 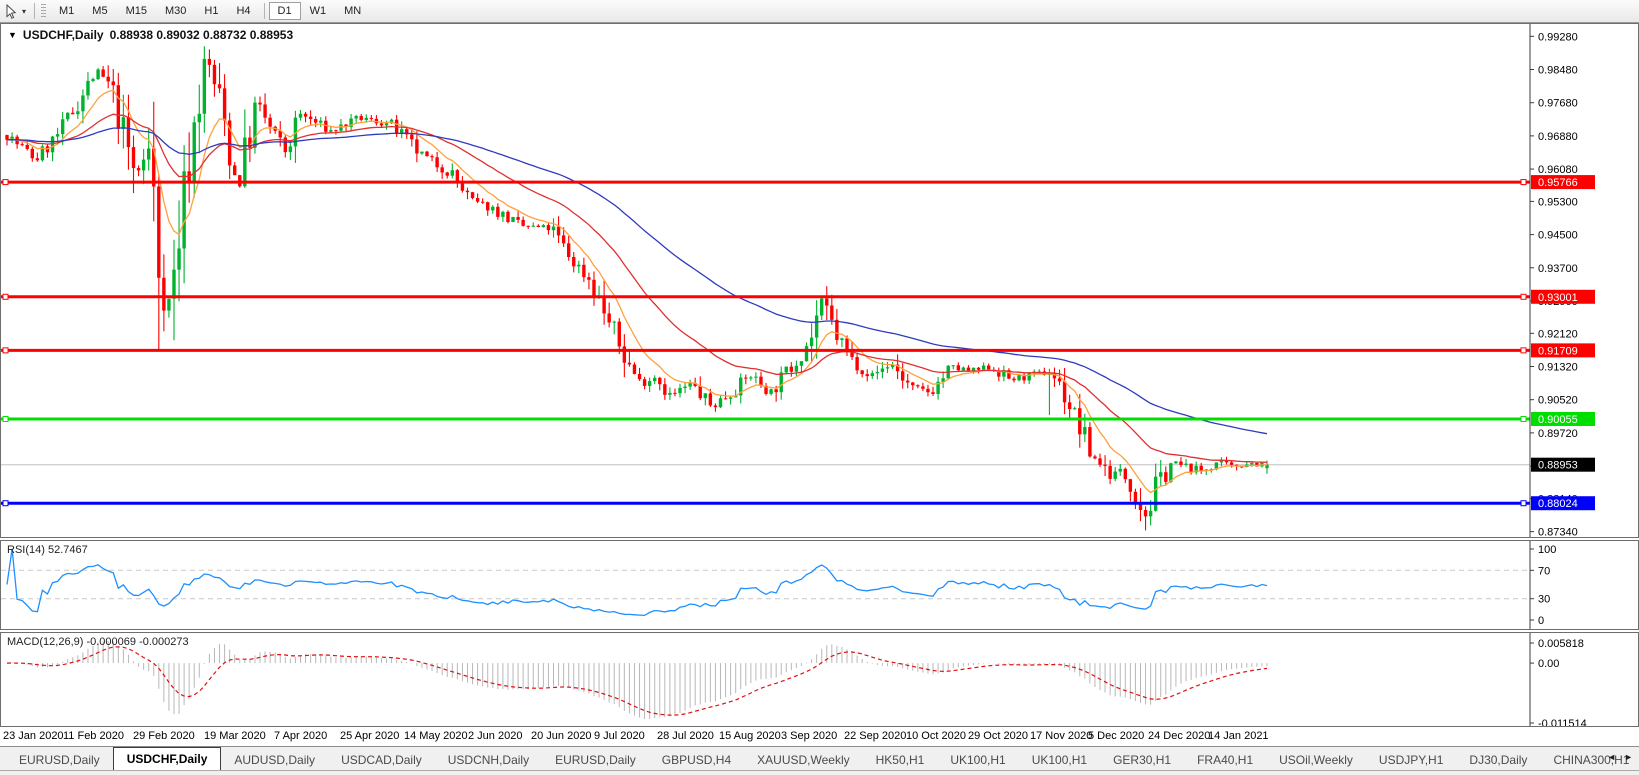 I want to click on chart-tab-usdcad-daily: USDCAD,Daily, so click(x=381, y=760).